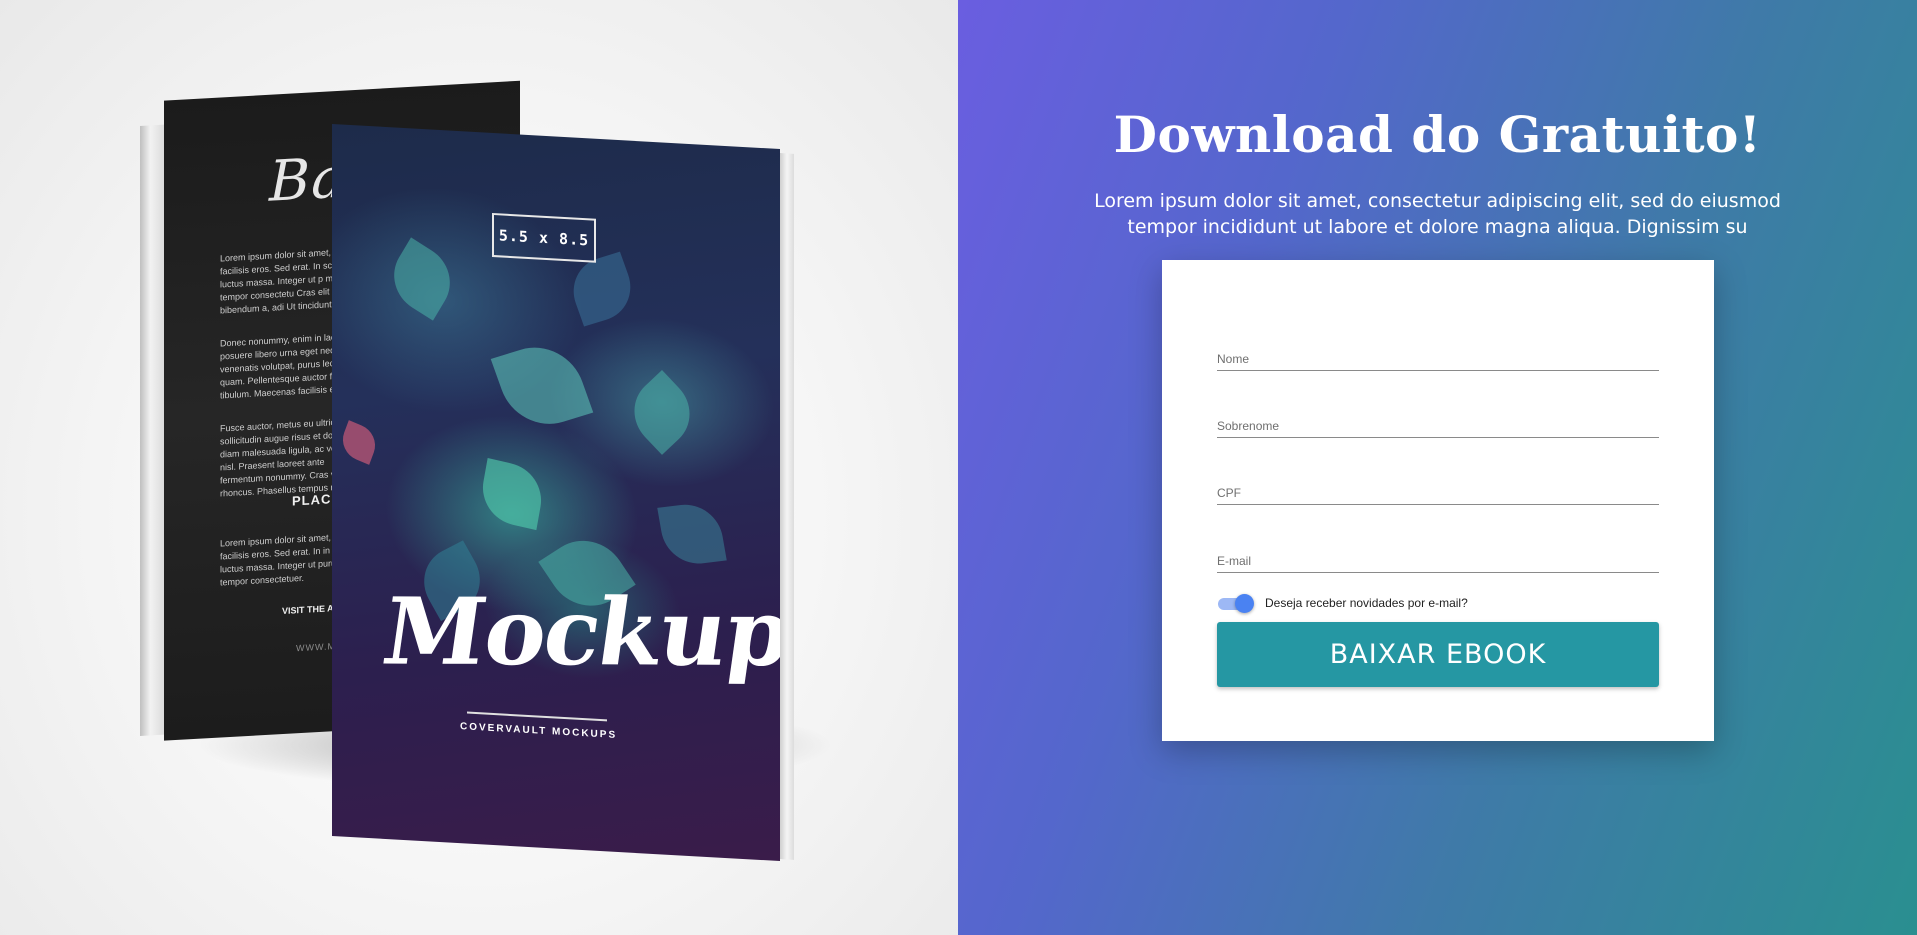  I want to click on cpf-input, so click(1438, 493).